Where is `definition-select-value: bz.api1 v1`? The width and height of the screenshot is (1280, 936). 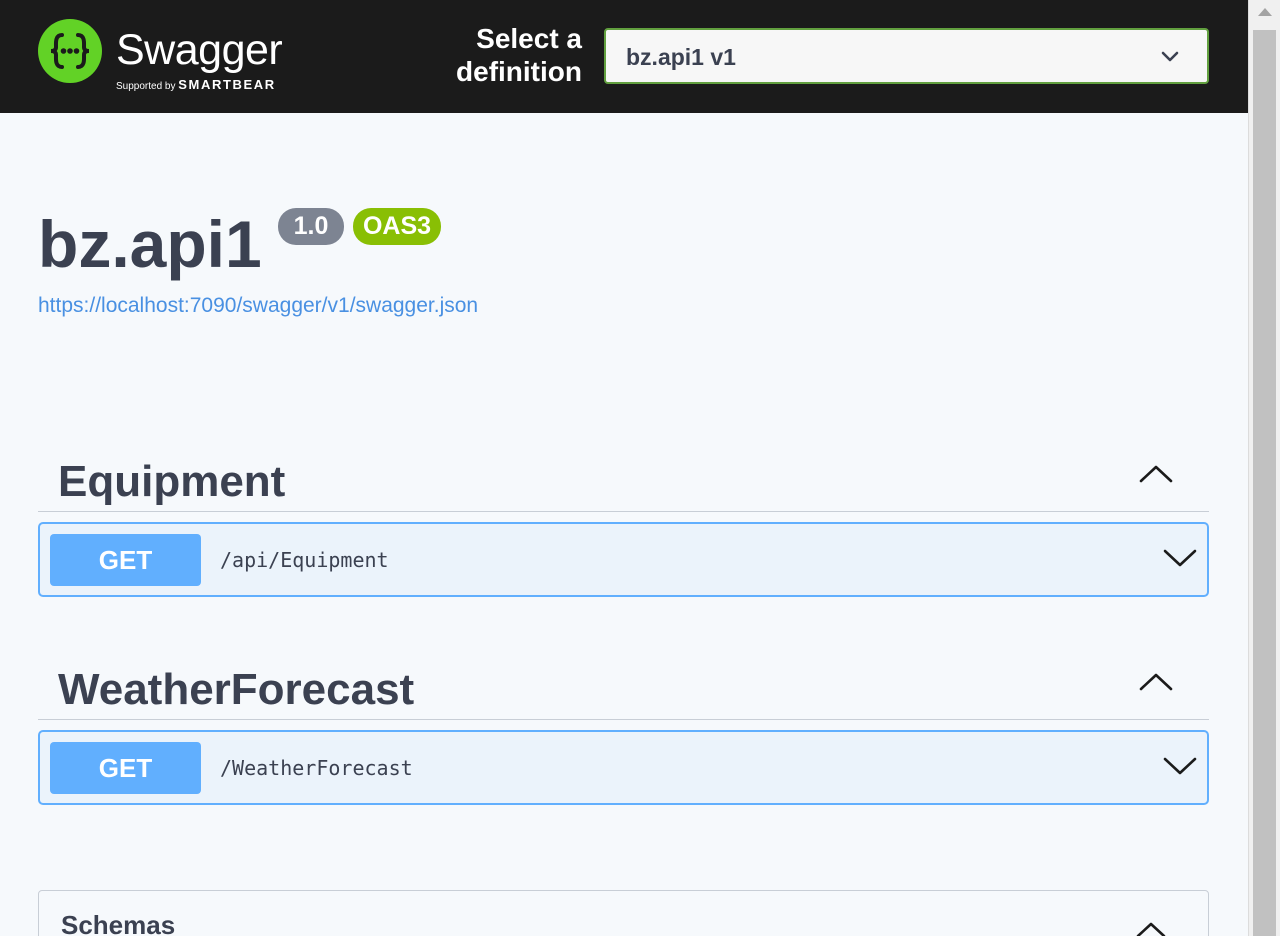 definition-select-value: bz.api1 v1 is located at coordinates (681, 57).